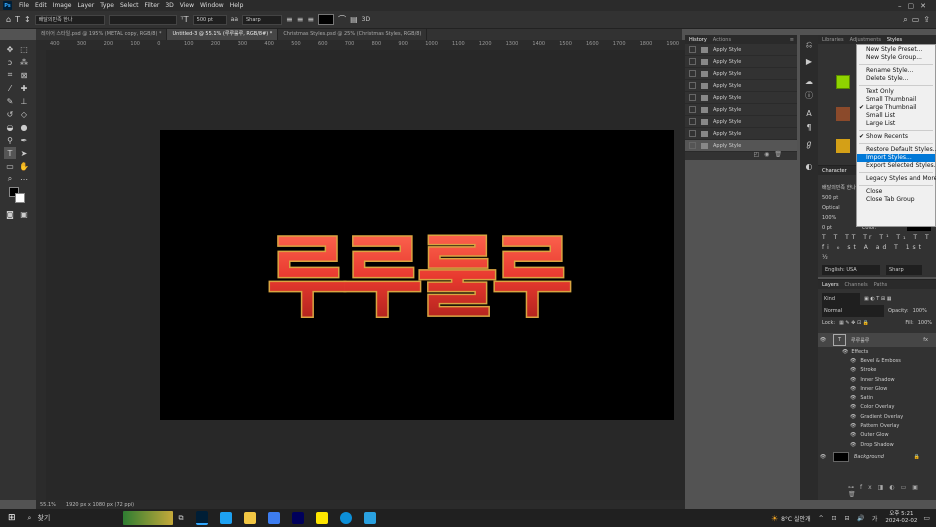 This screenshot has width=936, height=527. I want to click on tab-channels: Channels, so click(856, 285).